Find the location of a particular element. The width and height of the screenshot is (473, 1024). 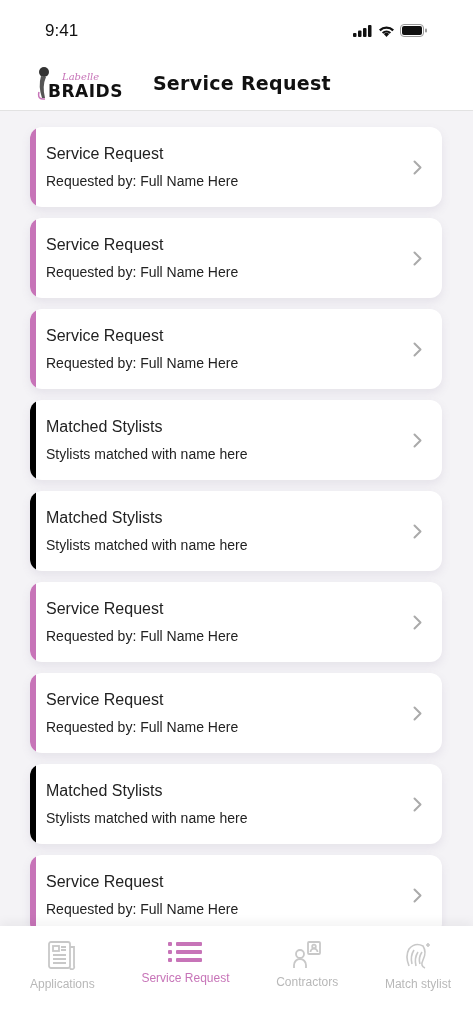

status-time: 9:41 is located at coordinates (62, 30).